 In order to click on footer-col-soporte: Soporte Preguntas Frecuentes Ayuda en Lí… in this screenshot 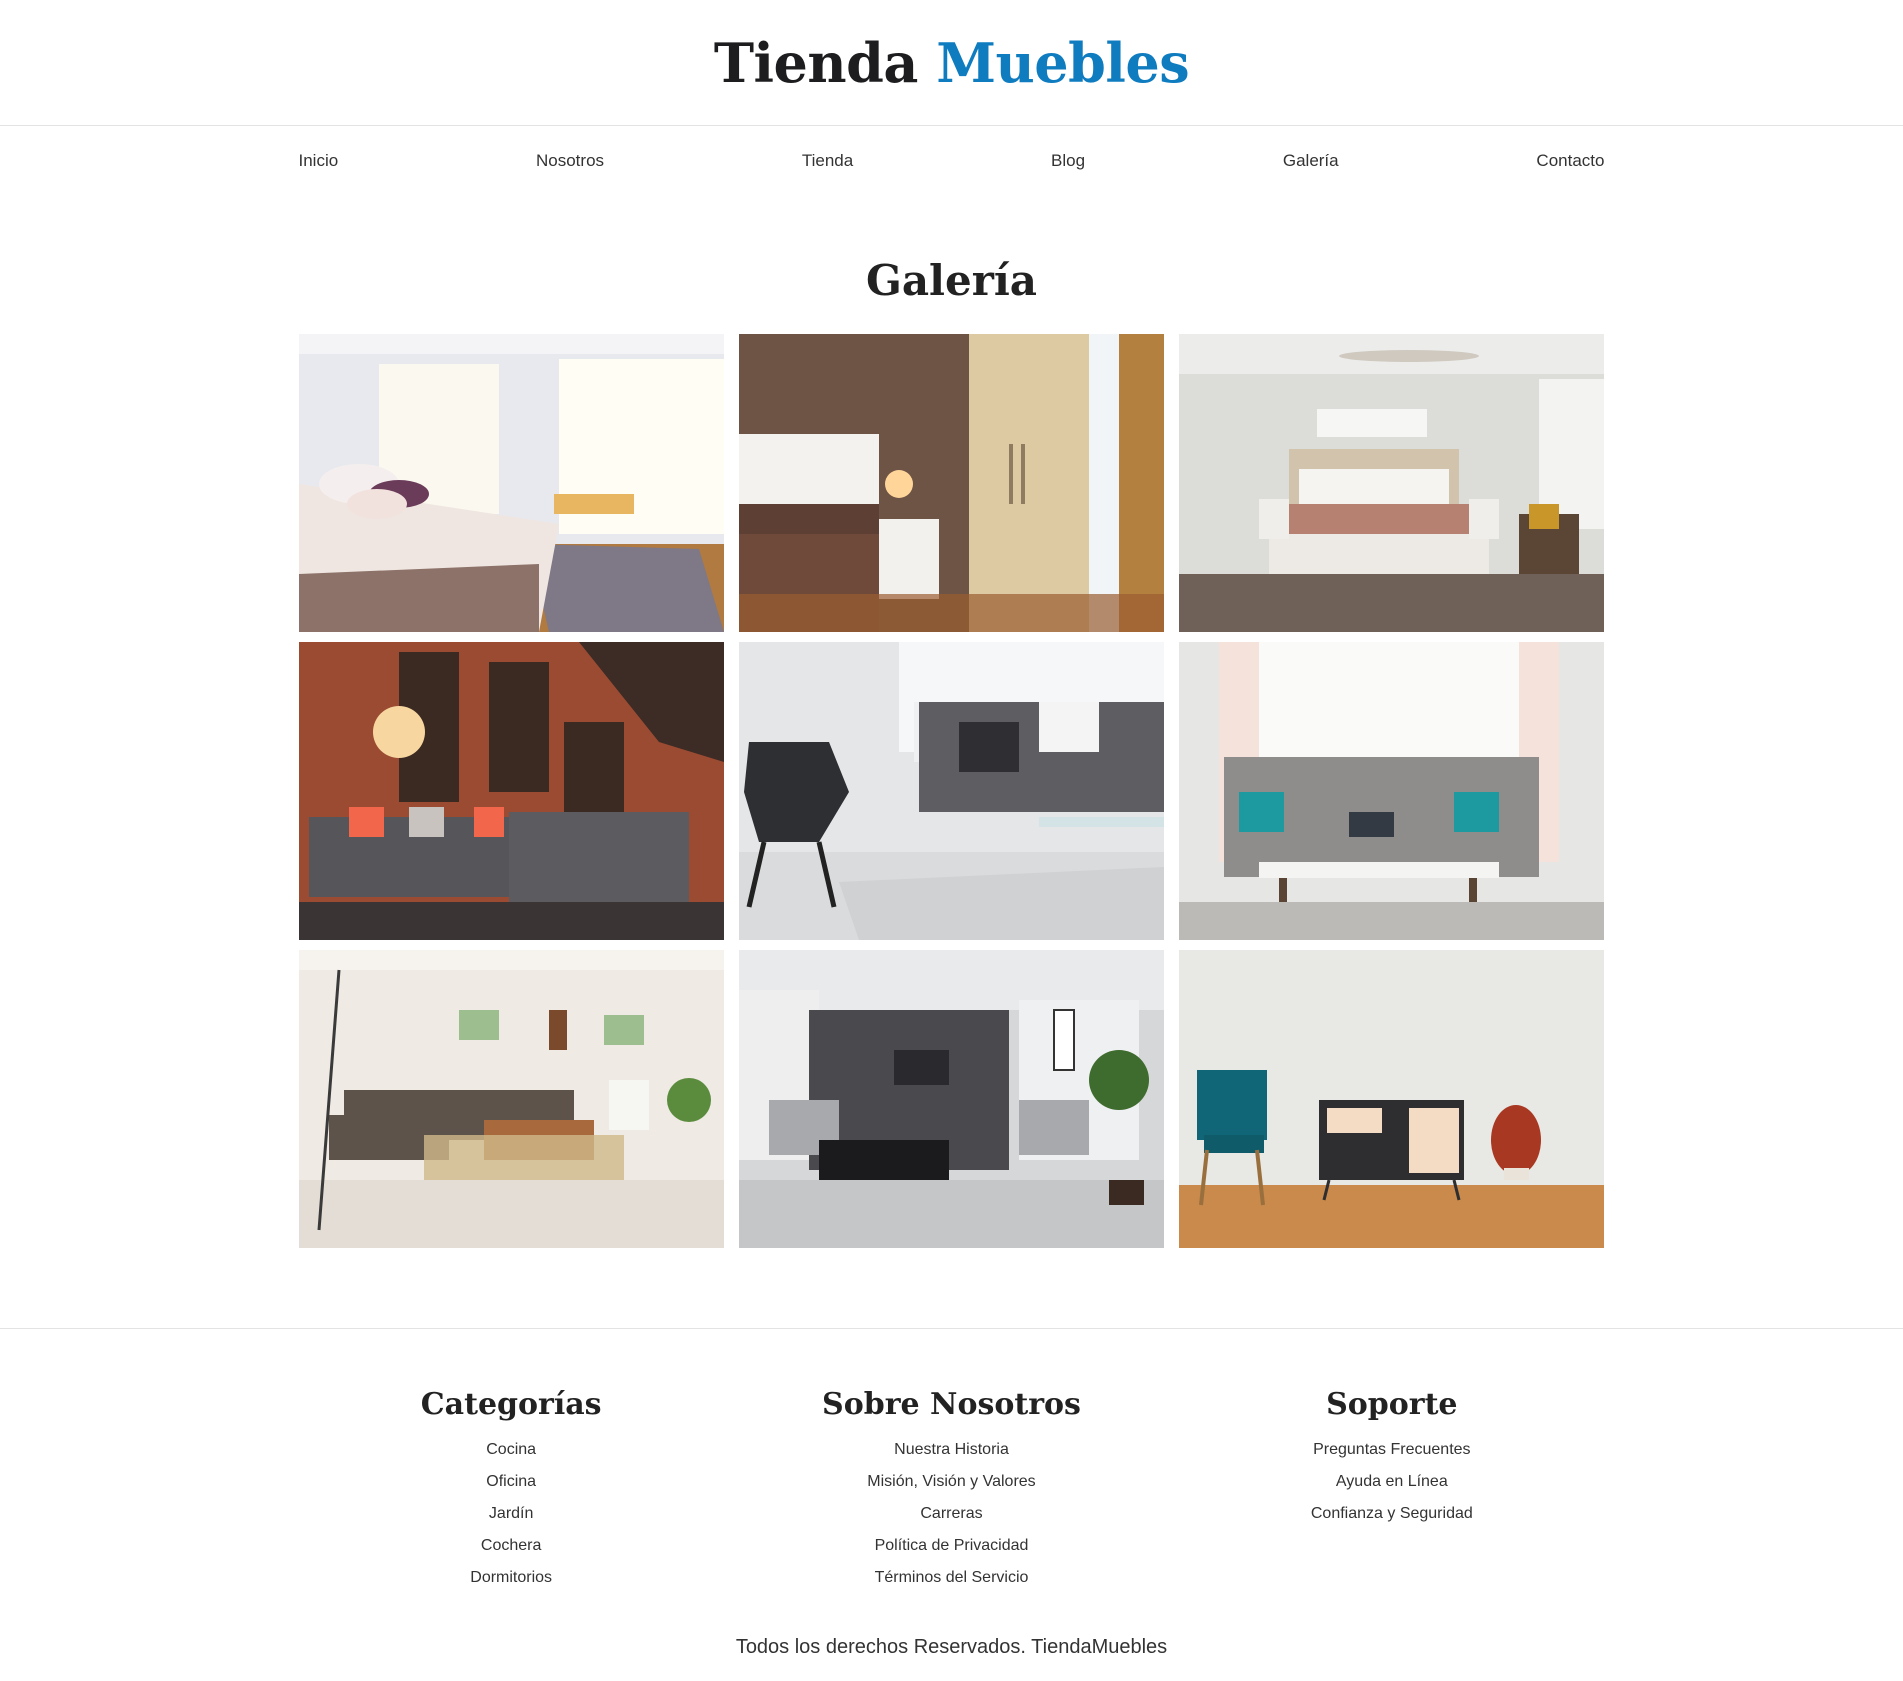, I will do `click(1391, 1490)`.